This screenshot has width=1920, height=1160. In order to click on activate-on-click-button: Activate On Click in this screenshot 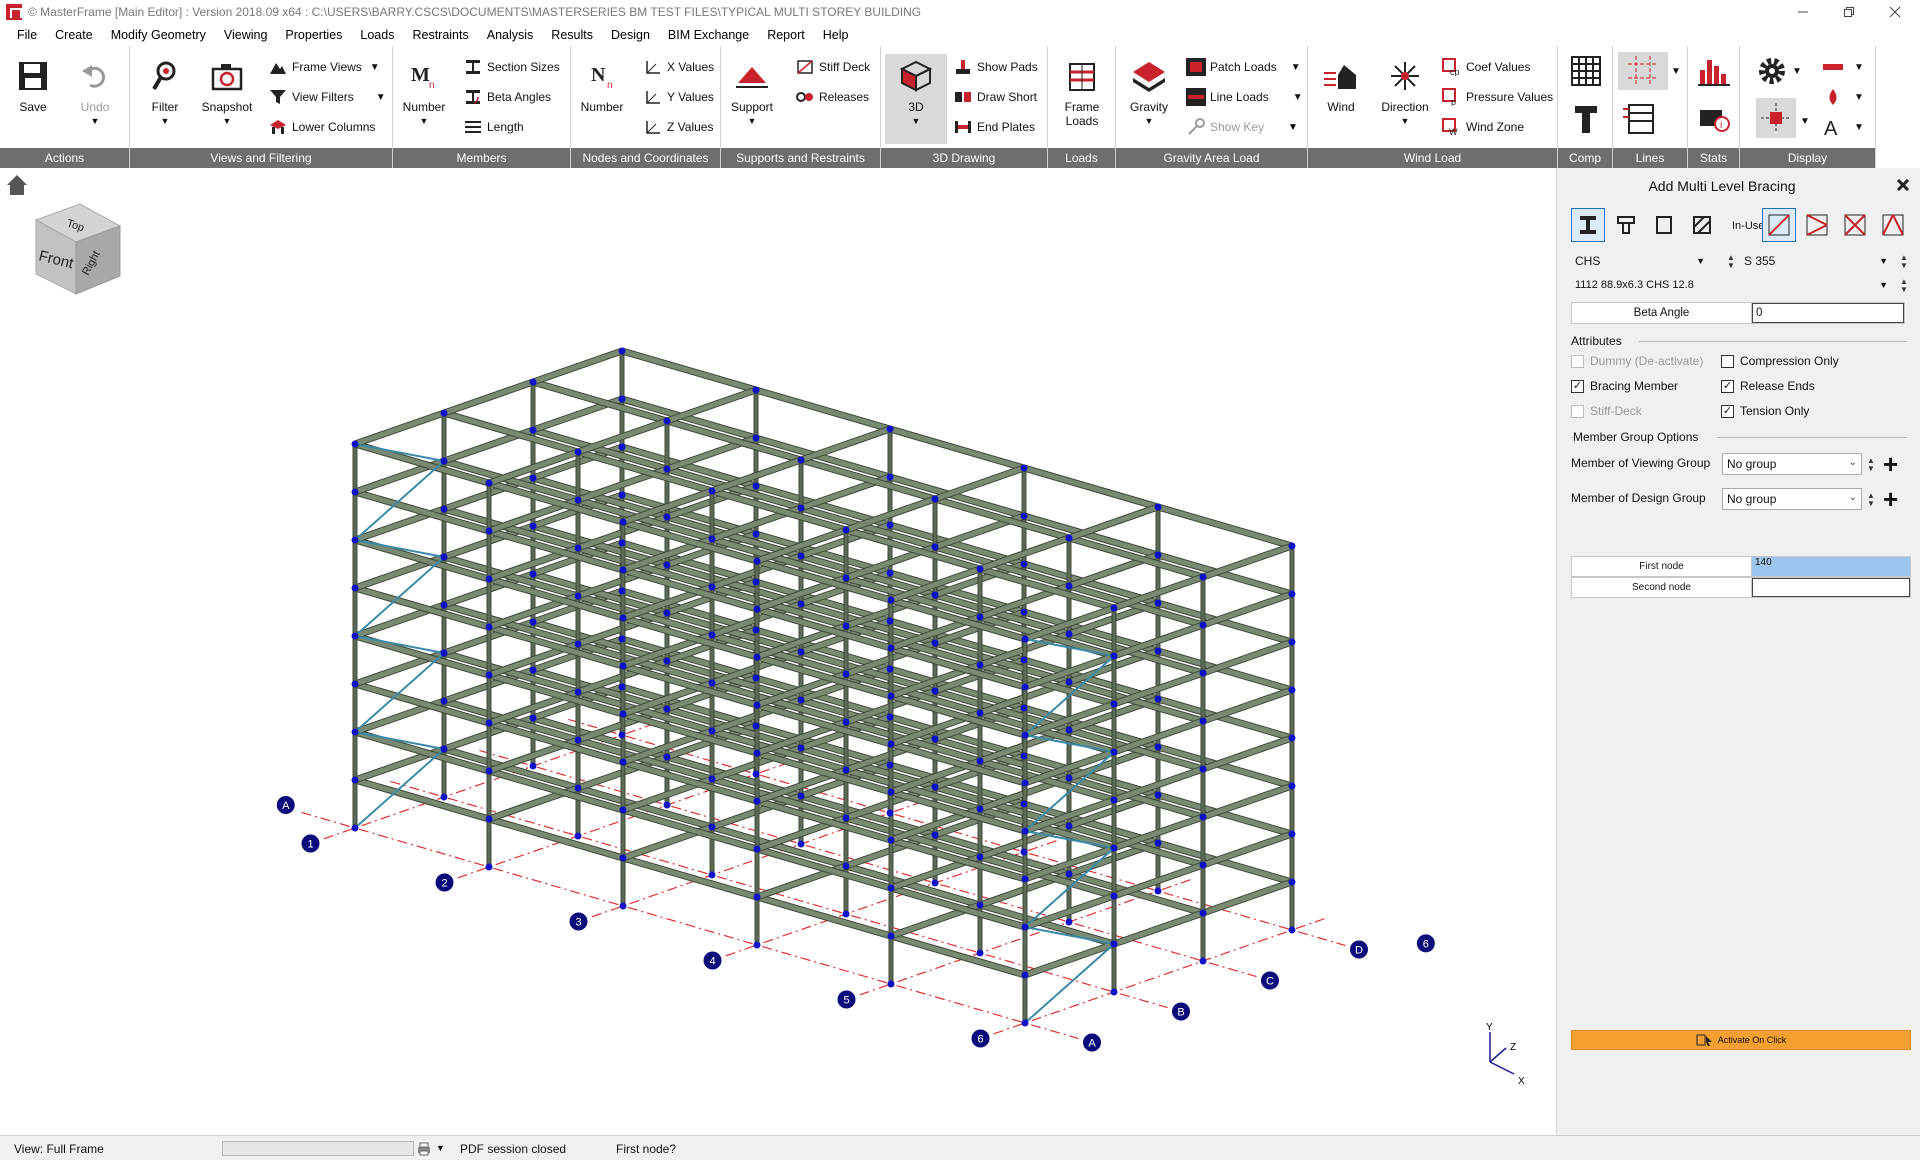, I will do `click(1741, 1040)`.